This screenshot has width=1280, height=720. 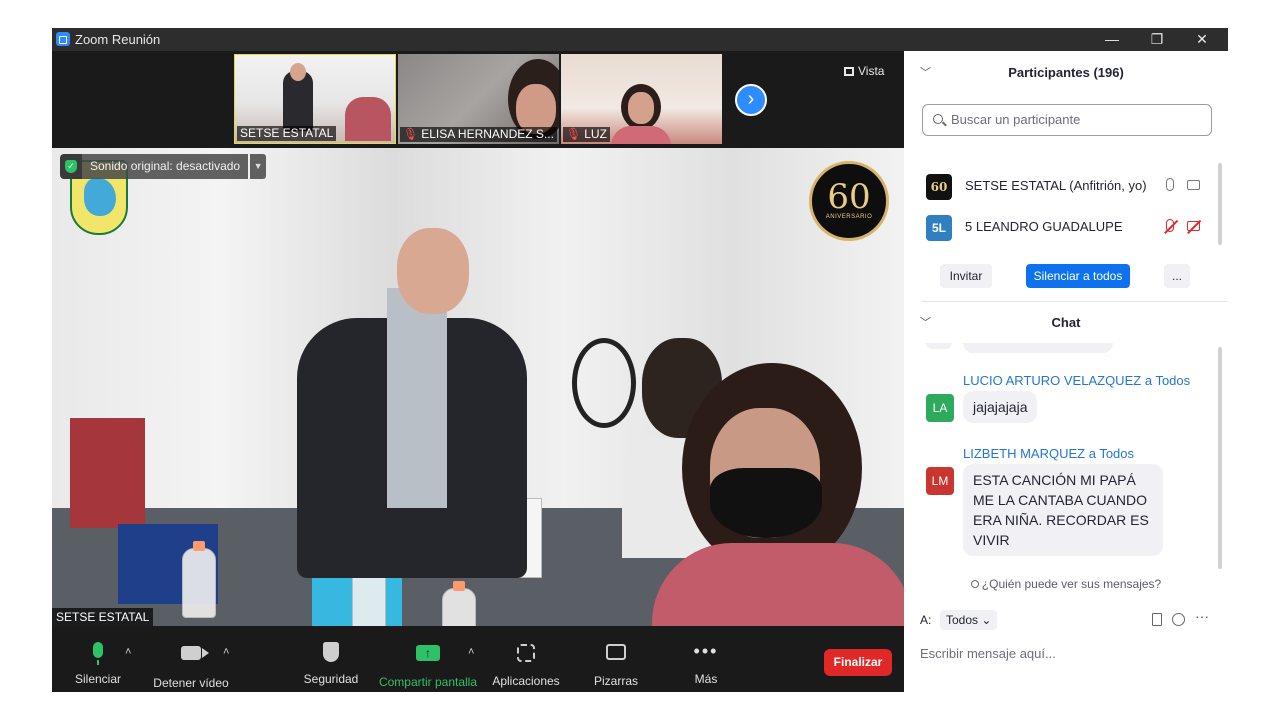 I want to click on apps-button: Aplicaciones, so click(x=526, y=665).